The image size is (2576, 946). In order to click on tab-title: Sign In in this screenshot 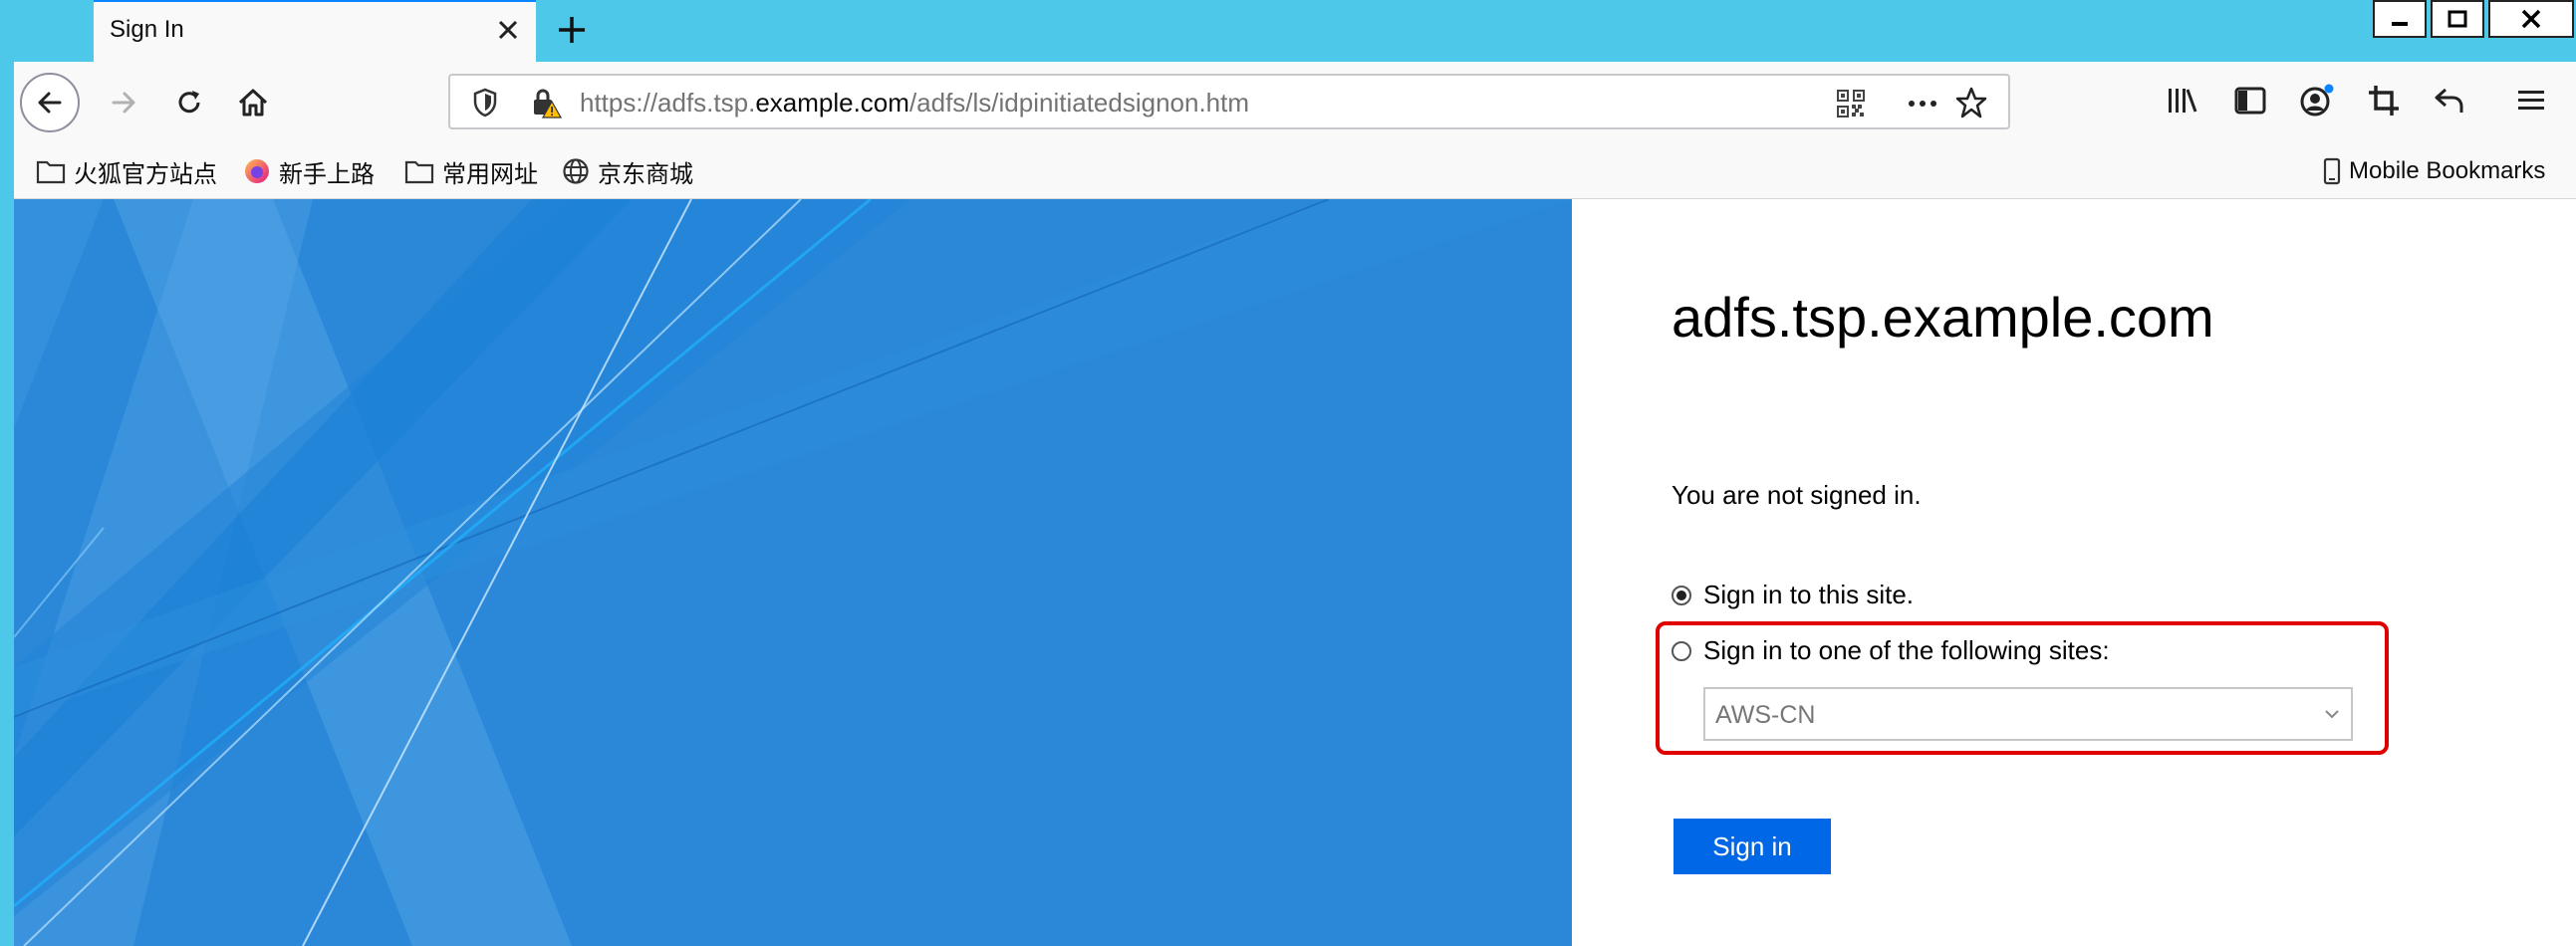, I will do `click(147, 30)`.